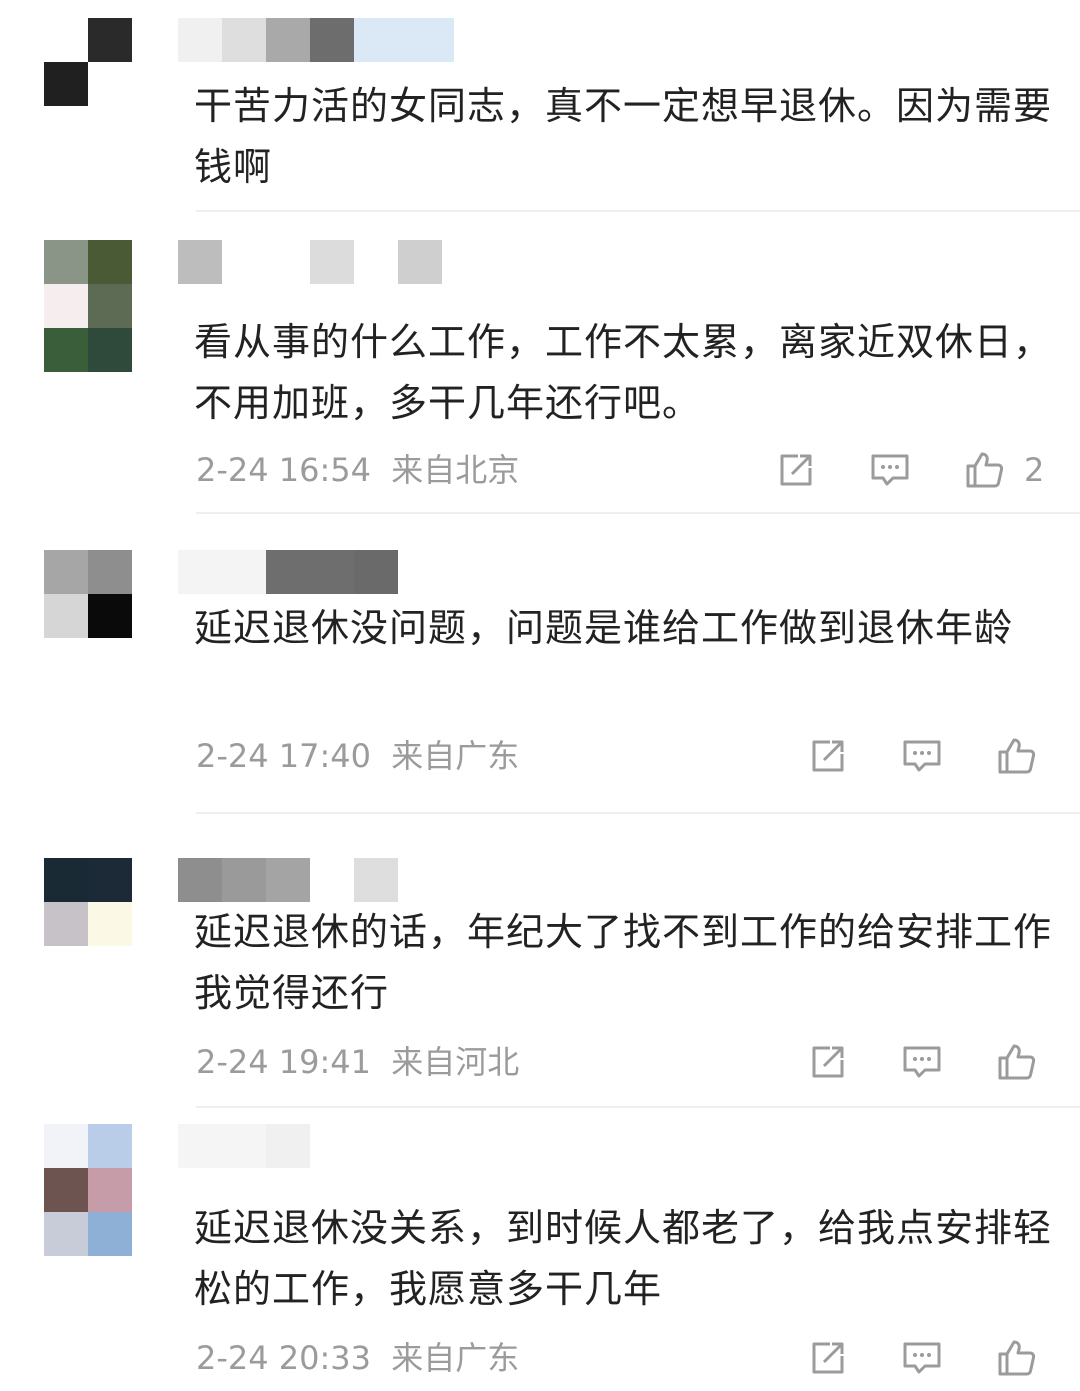 The width and height of the screenshot is (1080, 1391). I want to click on comment-text: 延迟退休没问题，问题是谁给工作做到退休年龄, so click(604, 628).